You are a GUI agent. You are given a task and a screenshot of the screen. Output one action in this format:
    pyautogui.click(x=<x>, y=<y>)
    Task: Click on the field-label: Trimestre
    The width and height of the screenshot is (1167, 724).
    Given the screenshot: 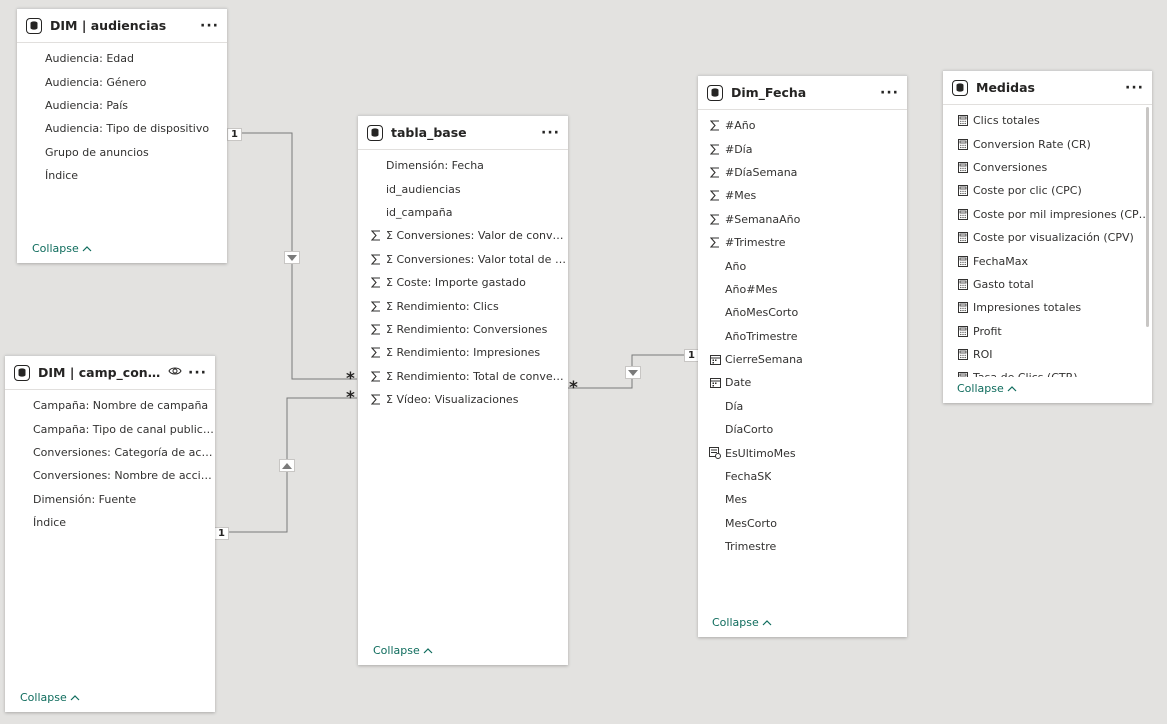 What is the action you would take?
    pyautogui.click(x=751, y=547)
    